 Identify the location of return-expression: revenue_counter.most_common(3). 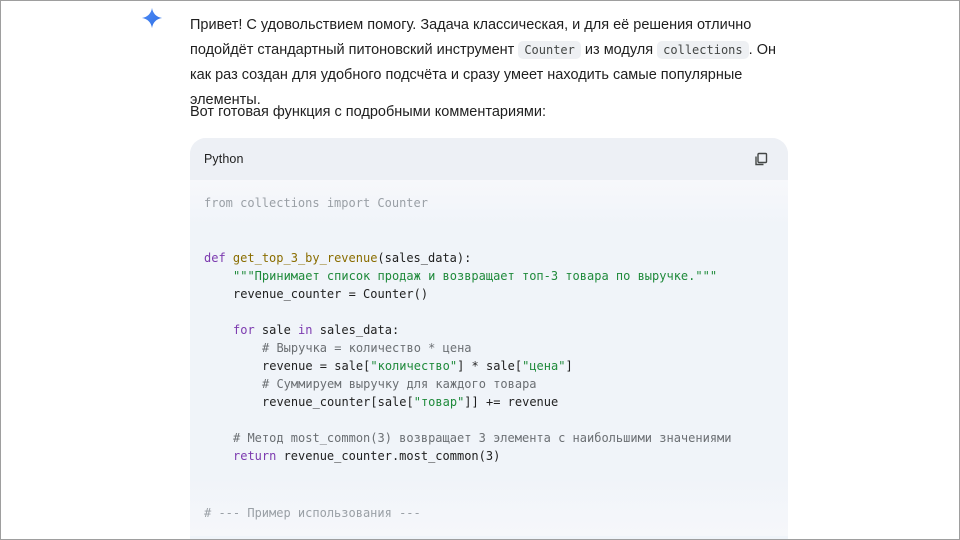
(388, 456).